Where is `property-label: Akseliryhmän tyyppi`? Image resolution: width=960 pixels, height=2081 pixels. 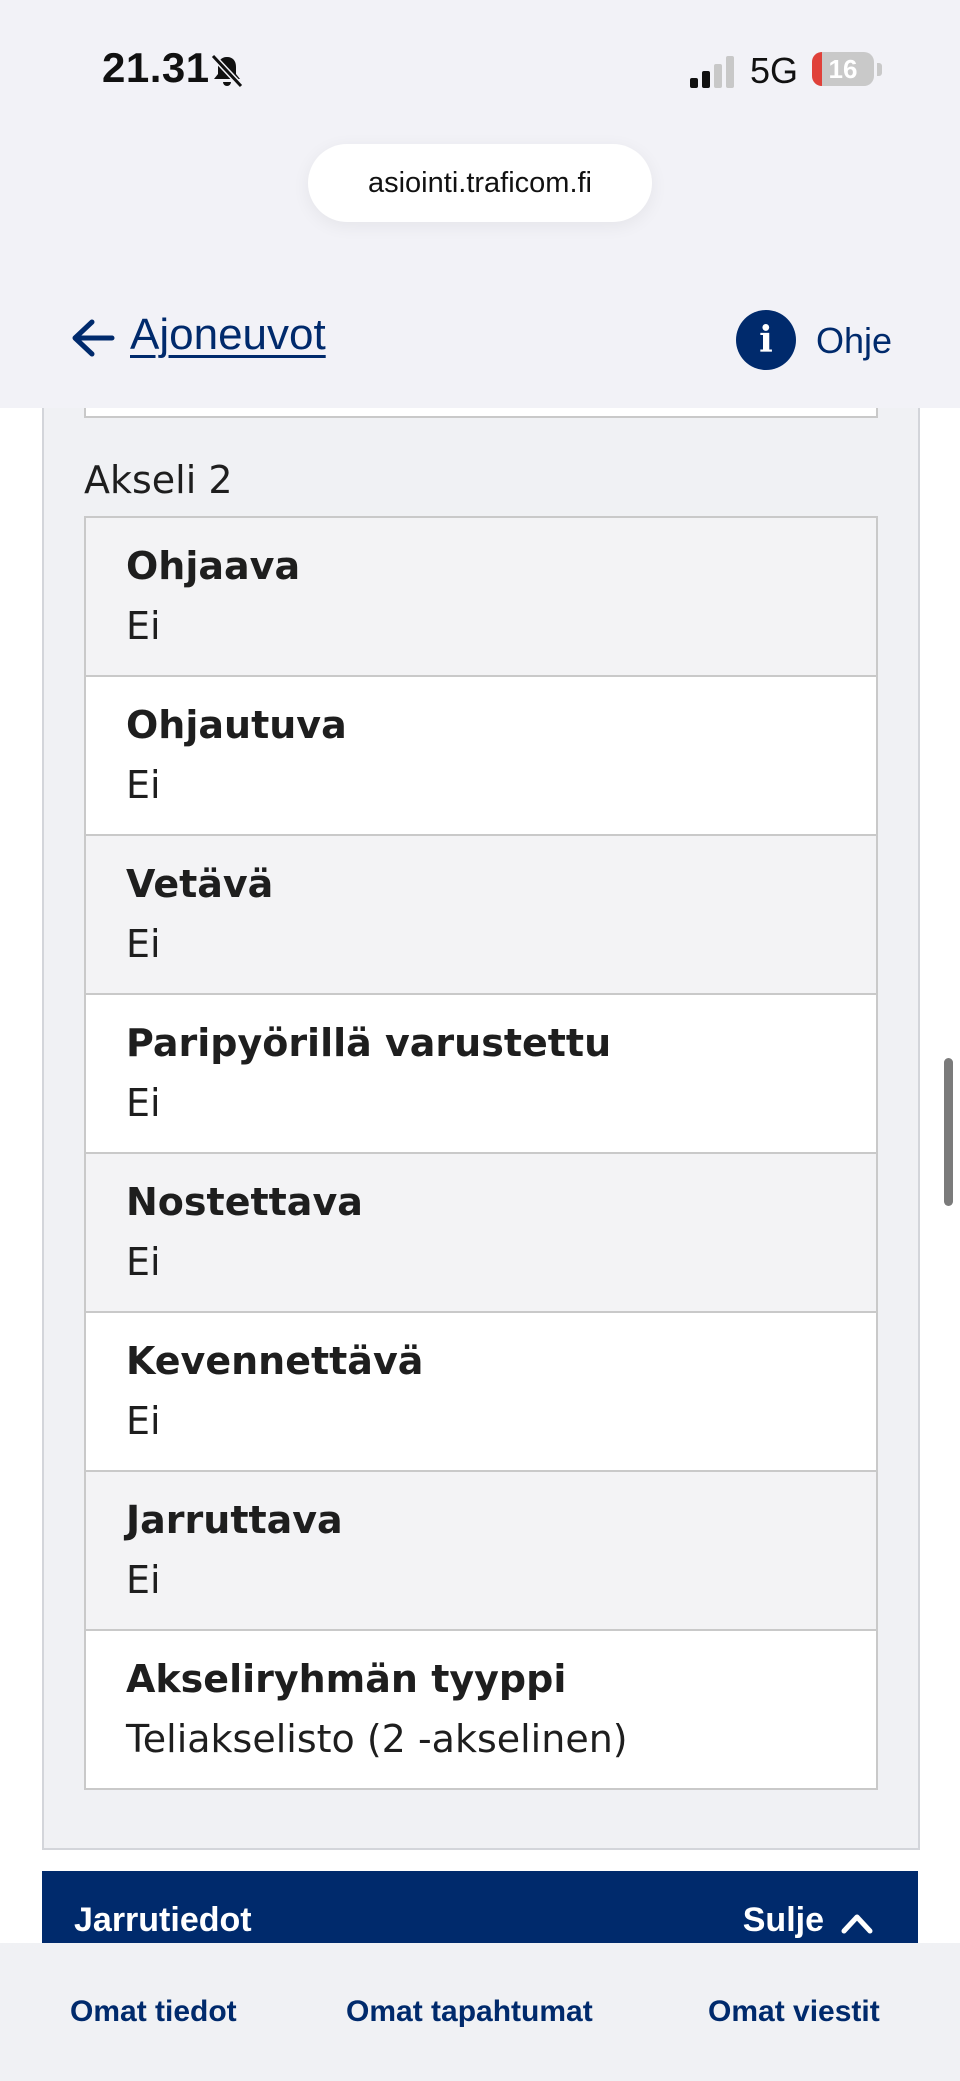
property-label: Akseliryhmän tyyppi is located at coordinates (346, 1679).